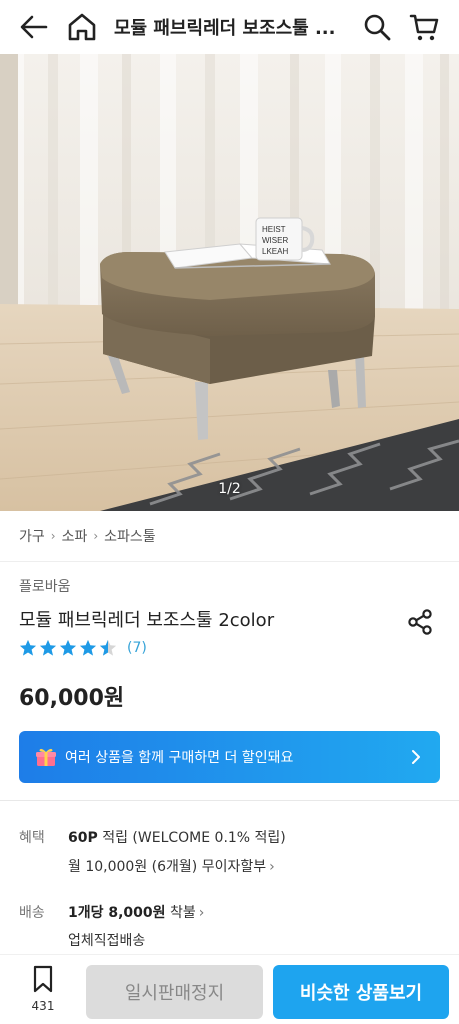 The height and width of the screenshot is (1024, 459). I want to click on home-icon, so click(82, 27).